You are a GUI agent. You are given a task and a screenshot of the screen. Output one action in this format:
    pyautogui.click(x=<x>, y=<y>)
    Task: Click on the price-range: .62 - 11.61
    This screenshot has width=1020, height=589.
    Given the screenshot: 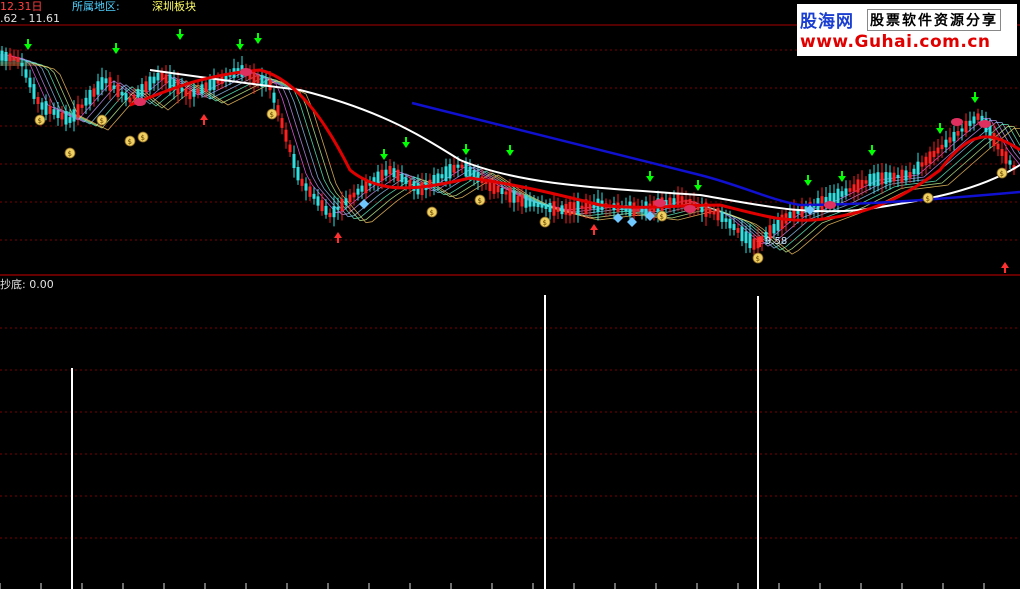 What is the action you would take?
    pyautogui.click(x=30, y=18)
    